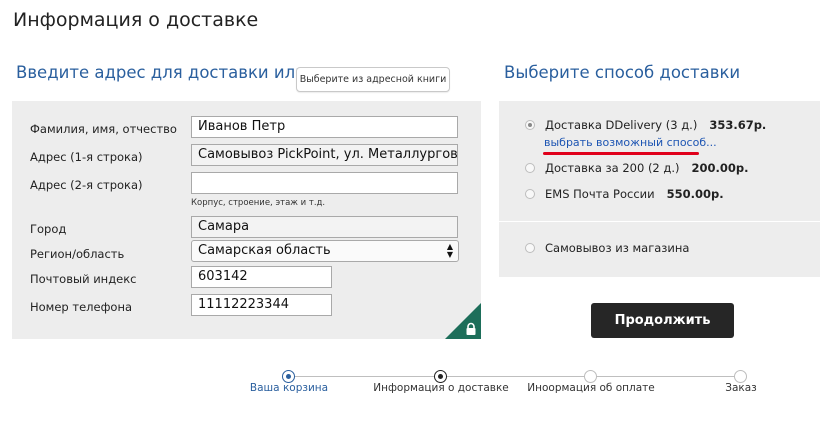  I want to click on address-heading: Введите адрес для доставки или, so click(161, 72).